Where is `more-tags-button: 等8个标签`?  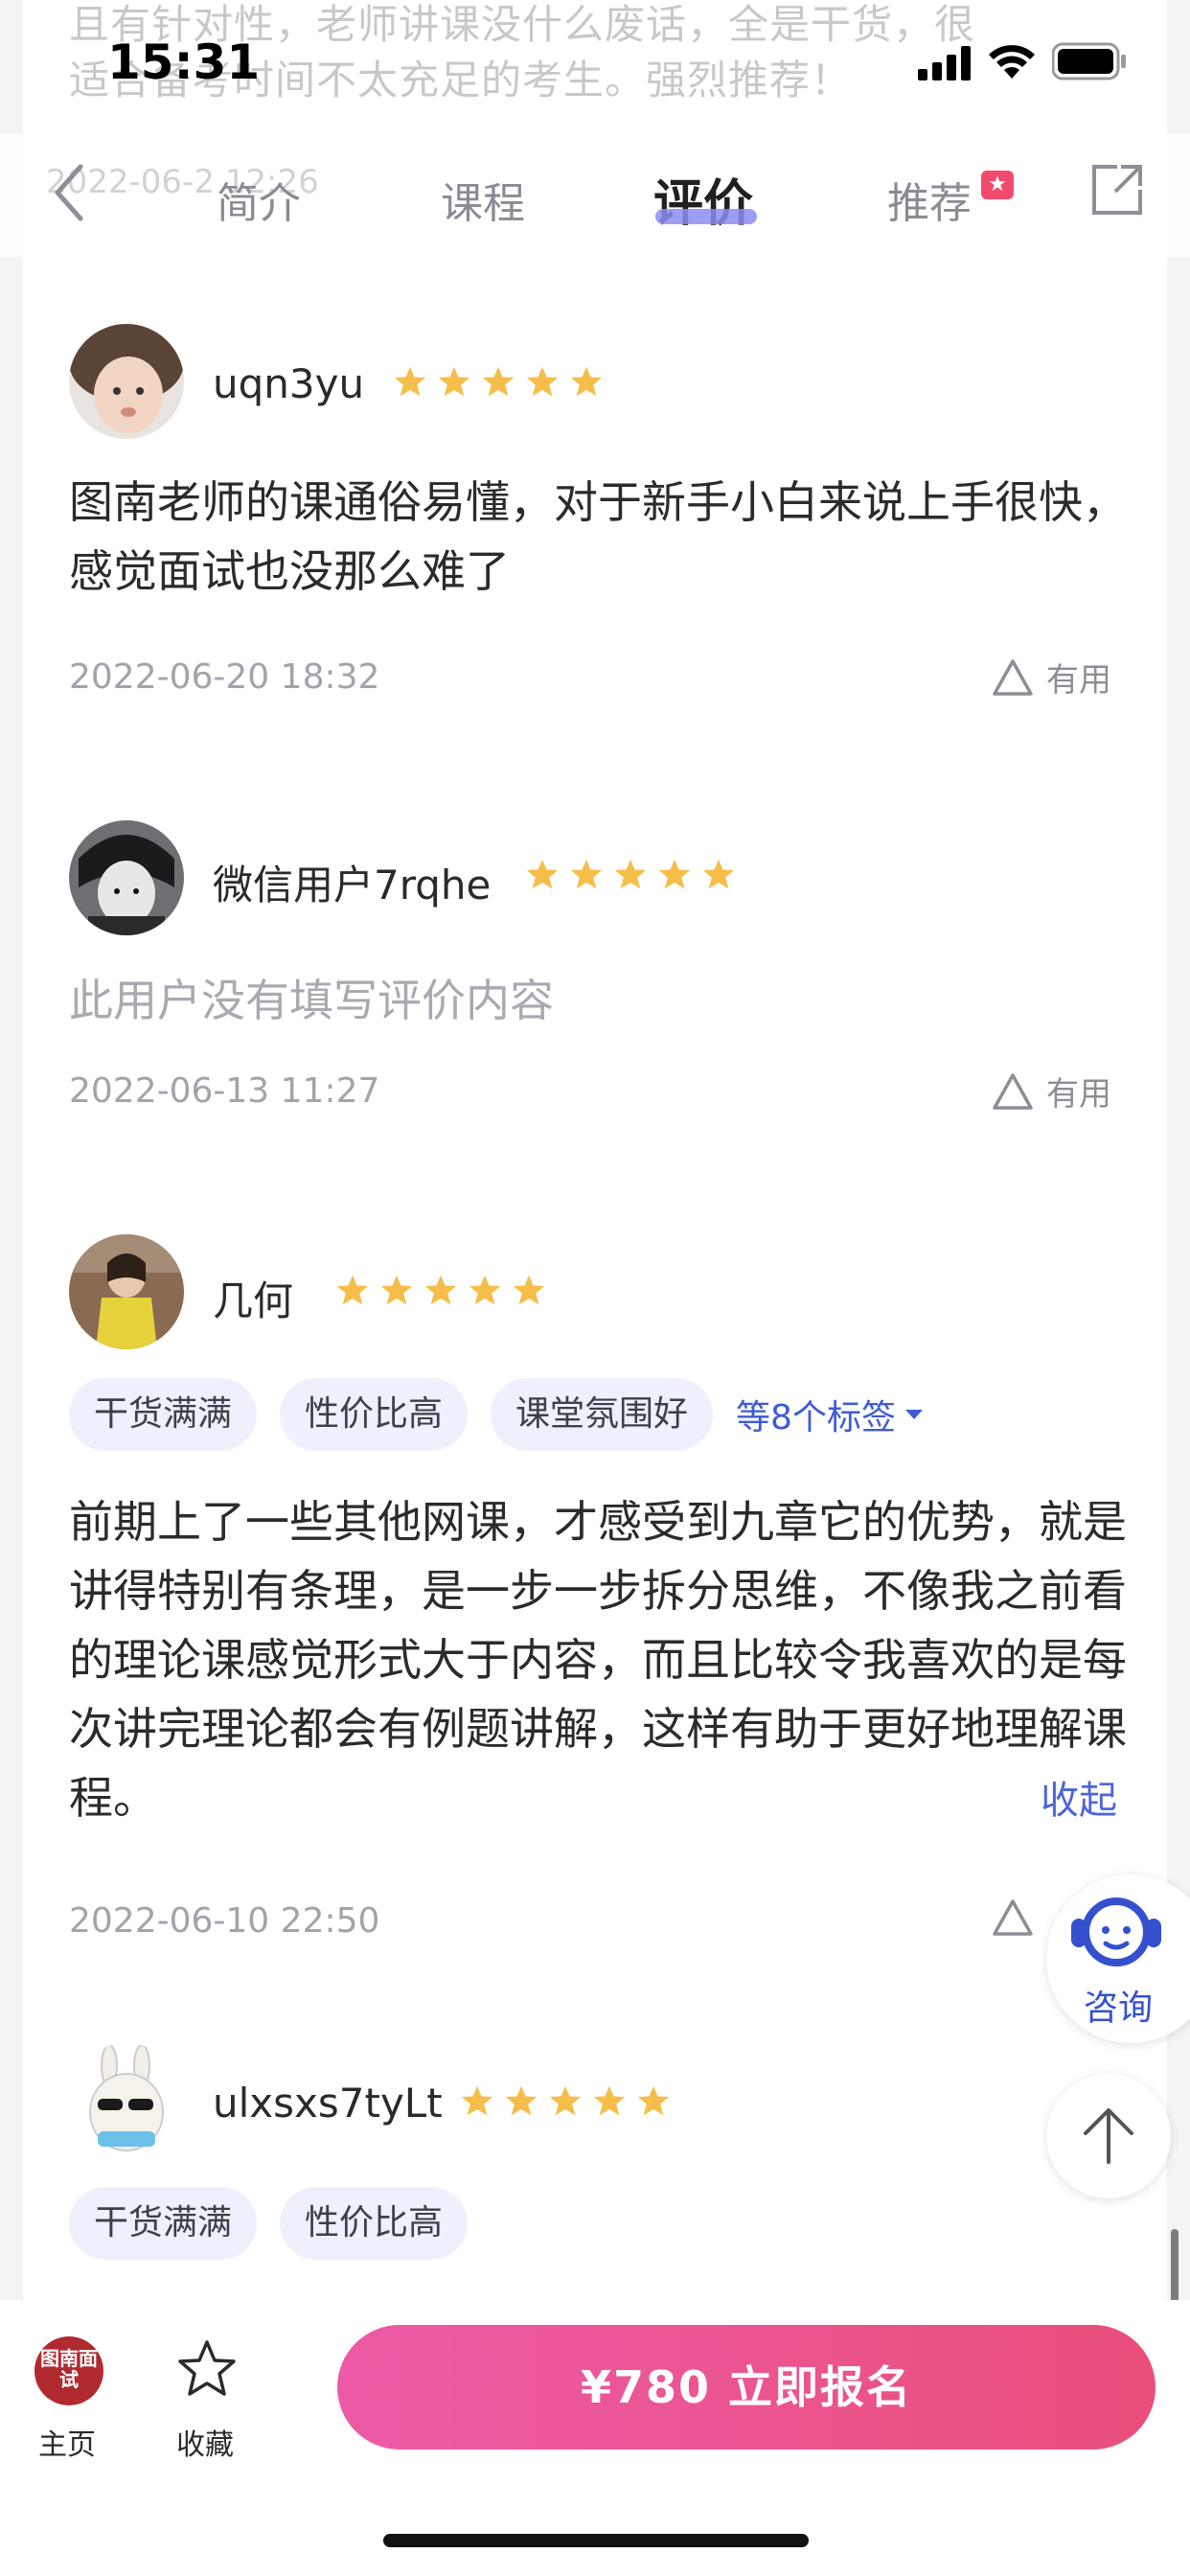 more-tags-button: 等8个标签 is located at coordinates (831, 1414).